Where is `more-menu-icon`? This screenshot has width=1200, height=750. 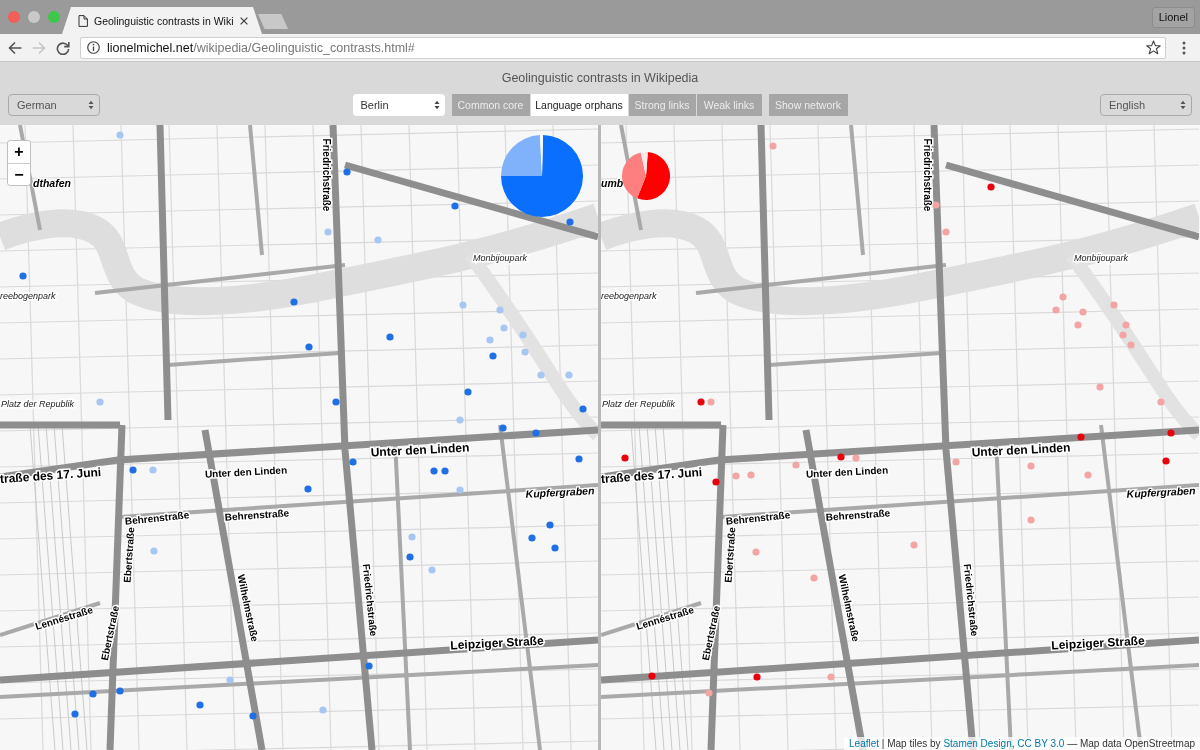
more-menu-icon is located at coordinates (1184, 47).